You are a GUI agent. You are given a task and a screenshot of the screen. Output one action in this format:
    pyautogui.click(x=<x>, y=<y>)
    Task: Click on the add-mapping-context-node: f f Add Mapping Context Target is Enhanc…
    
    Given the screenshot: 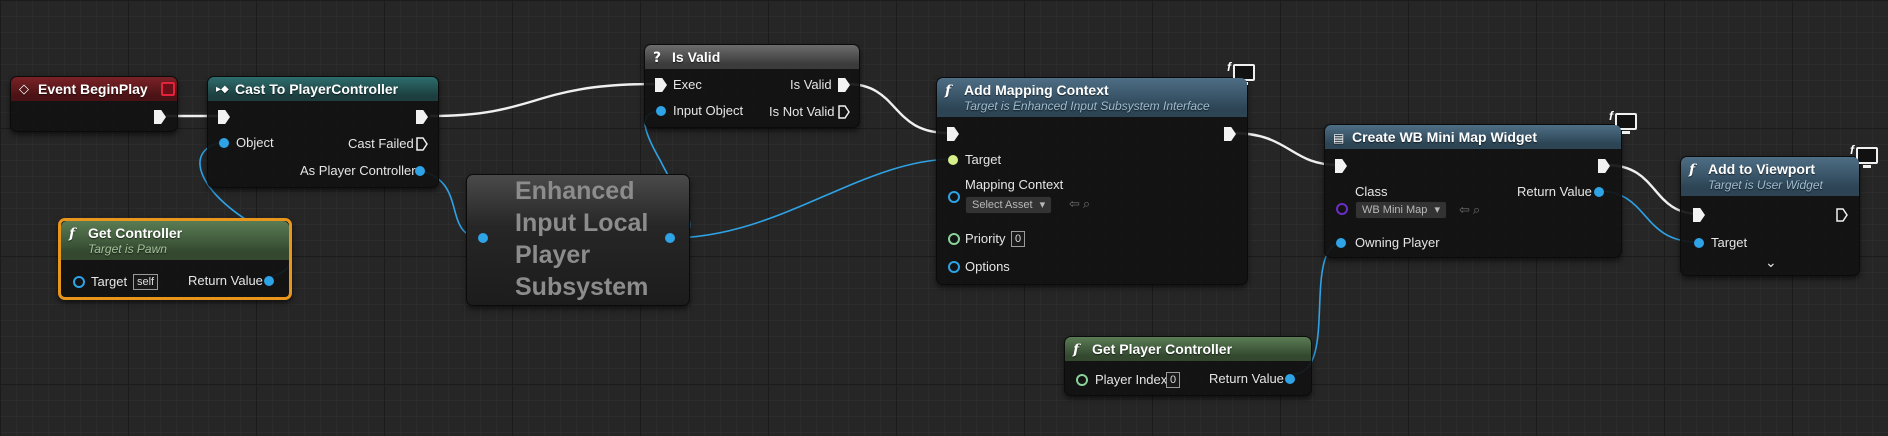 What is the action you would take?
    pyautogui.click(x=1095, y=172)
    